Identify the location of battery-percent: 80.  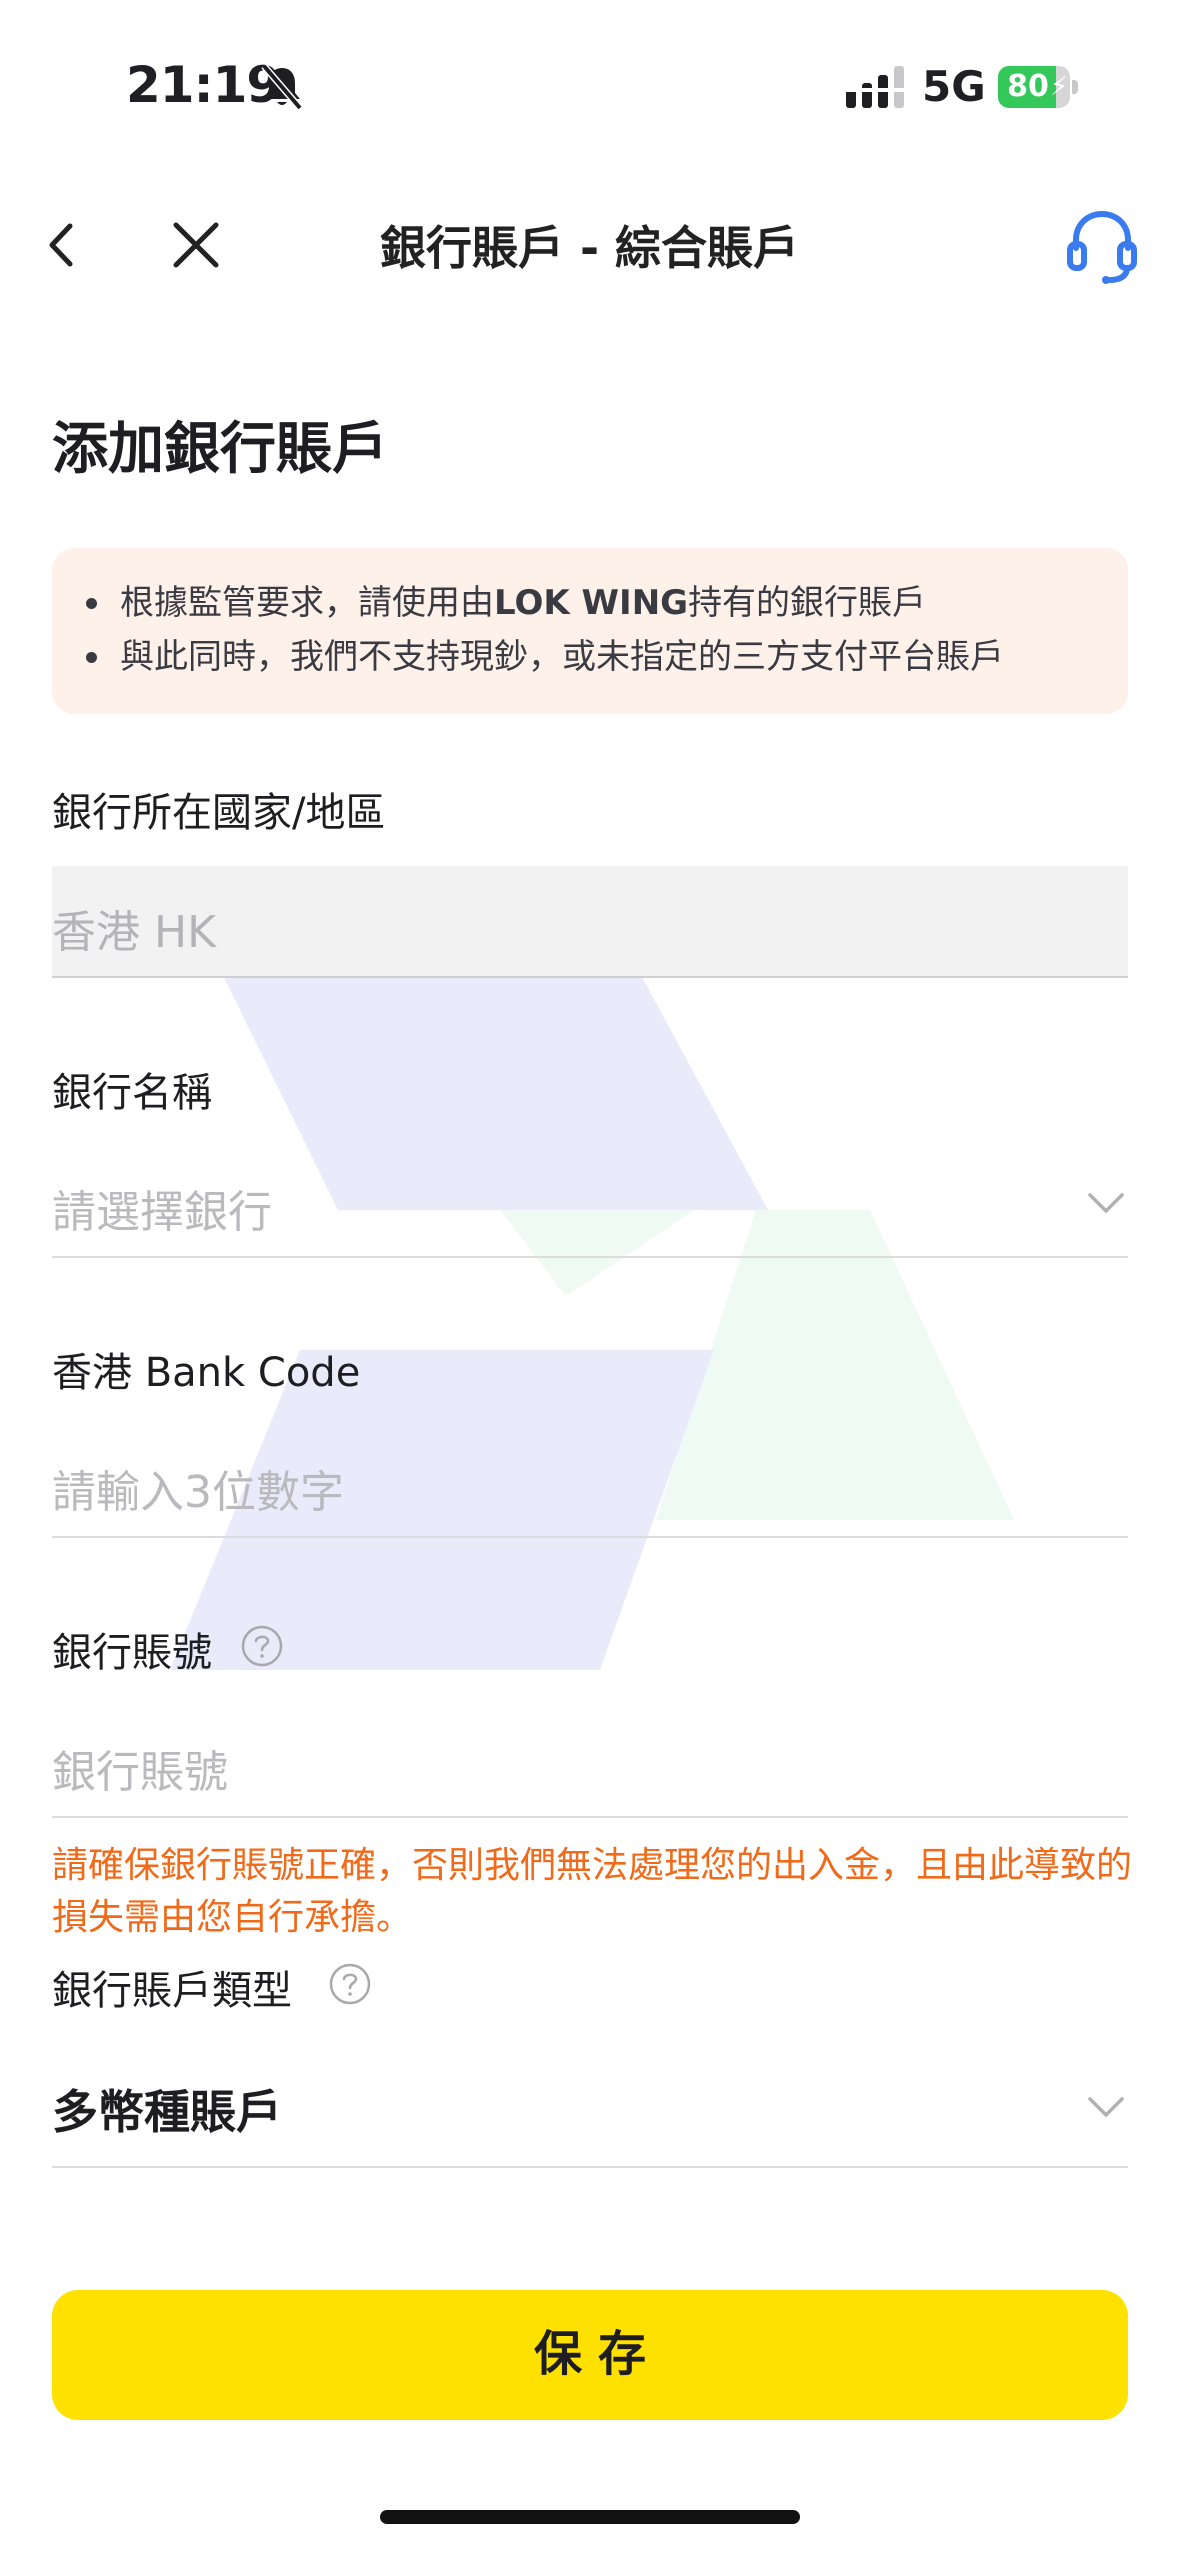
(1028, 86).